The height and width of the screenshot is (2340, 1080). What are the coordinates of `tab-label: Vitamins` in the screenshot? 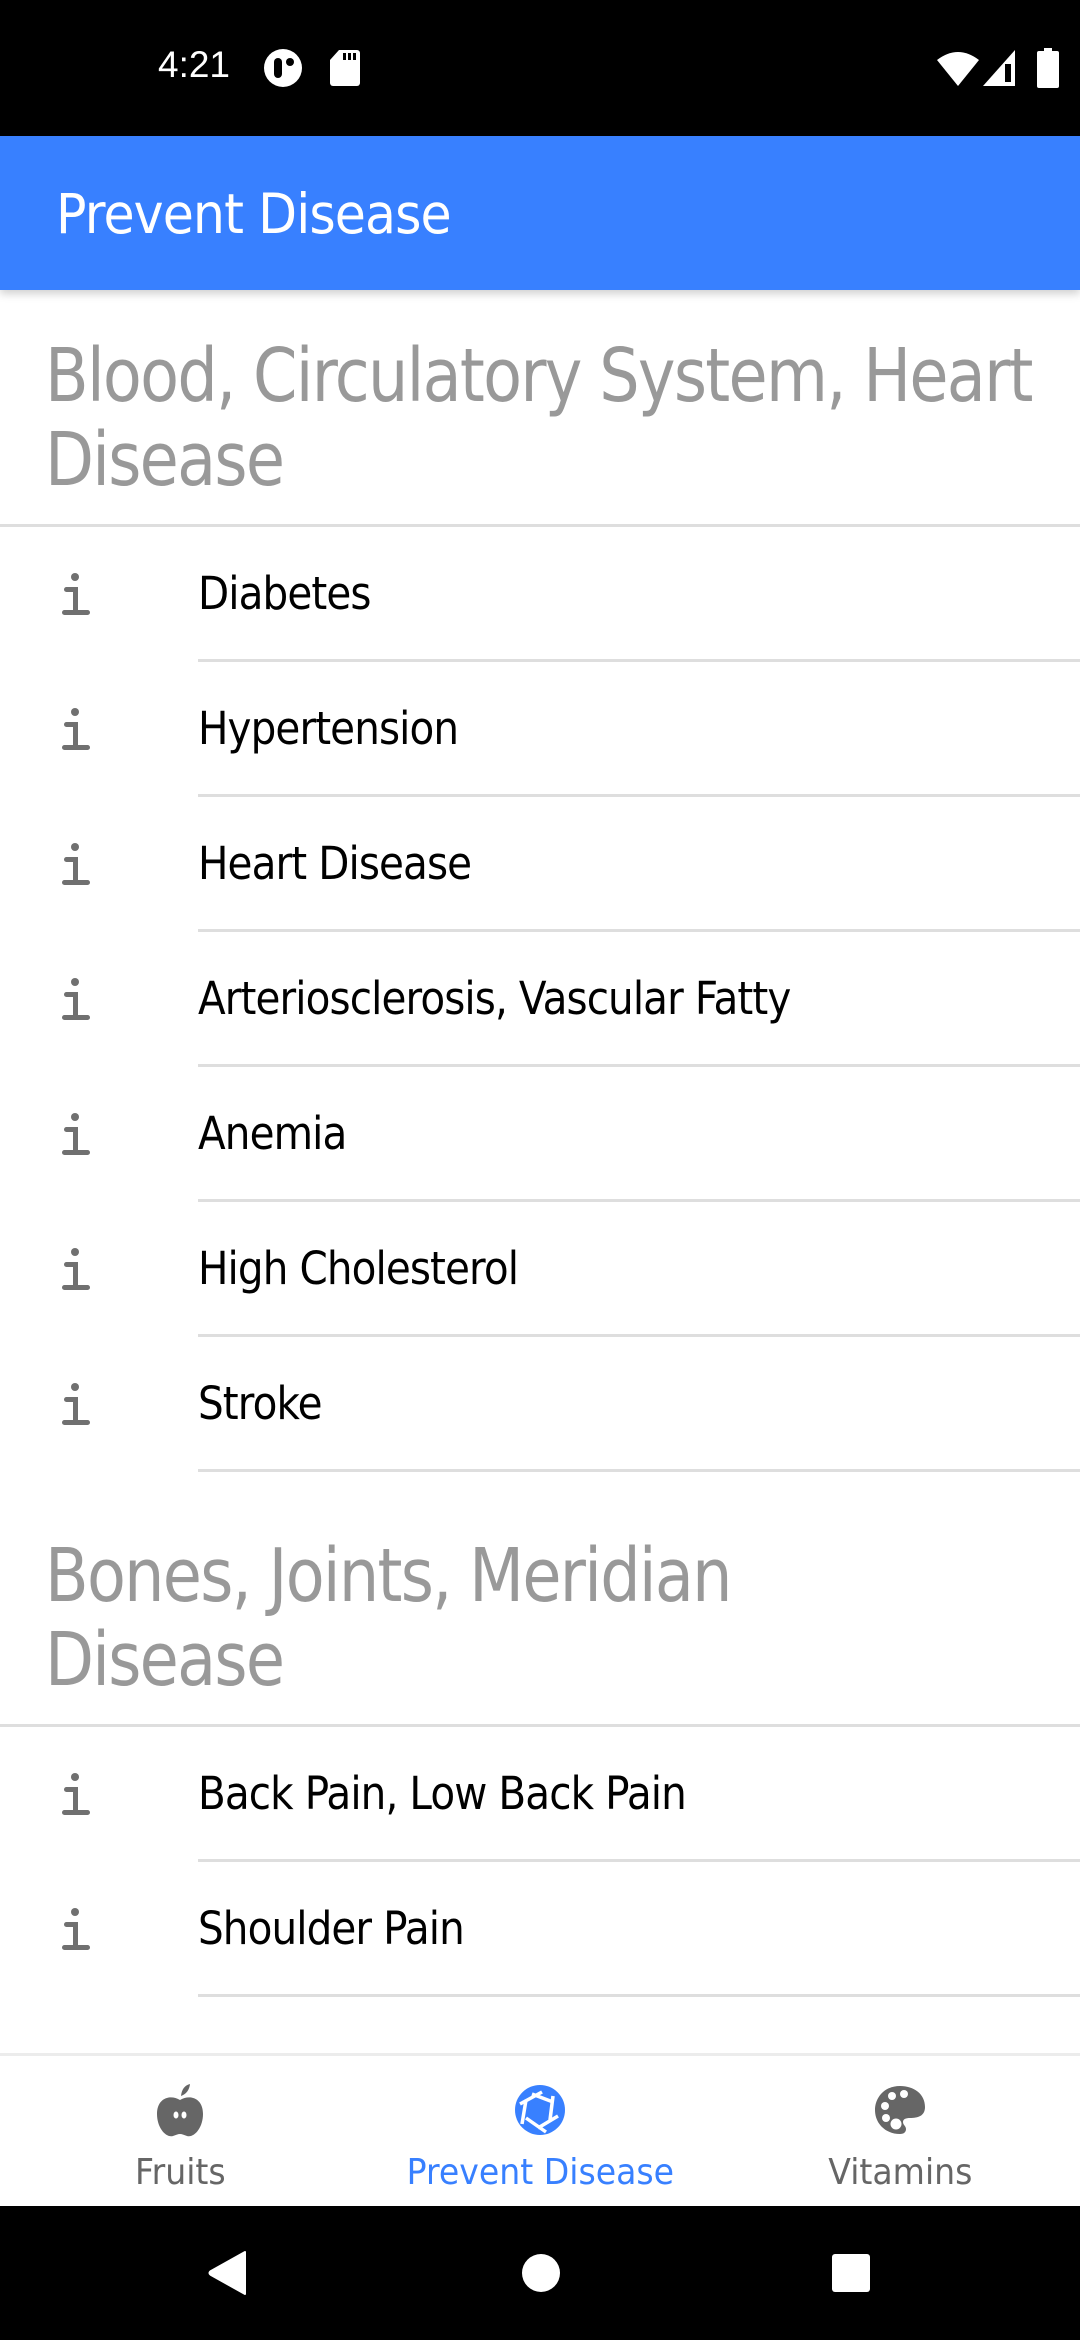 It's located at (900, 2172).